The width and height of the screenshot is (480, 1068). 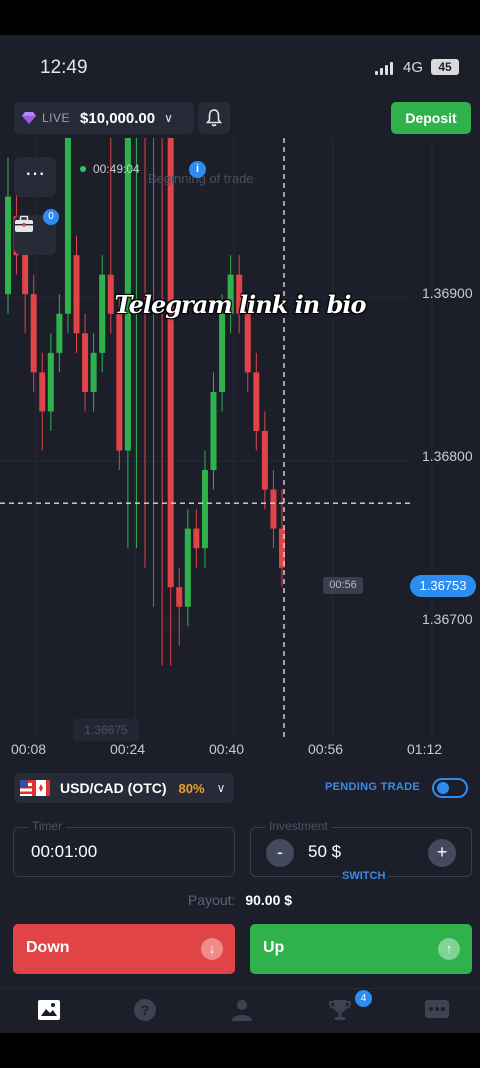 I want to click on nav-profile, so click(x=242, y=1010).